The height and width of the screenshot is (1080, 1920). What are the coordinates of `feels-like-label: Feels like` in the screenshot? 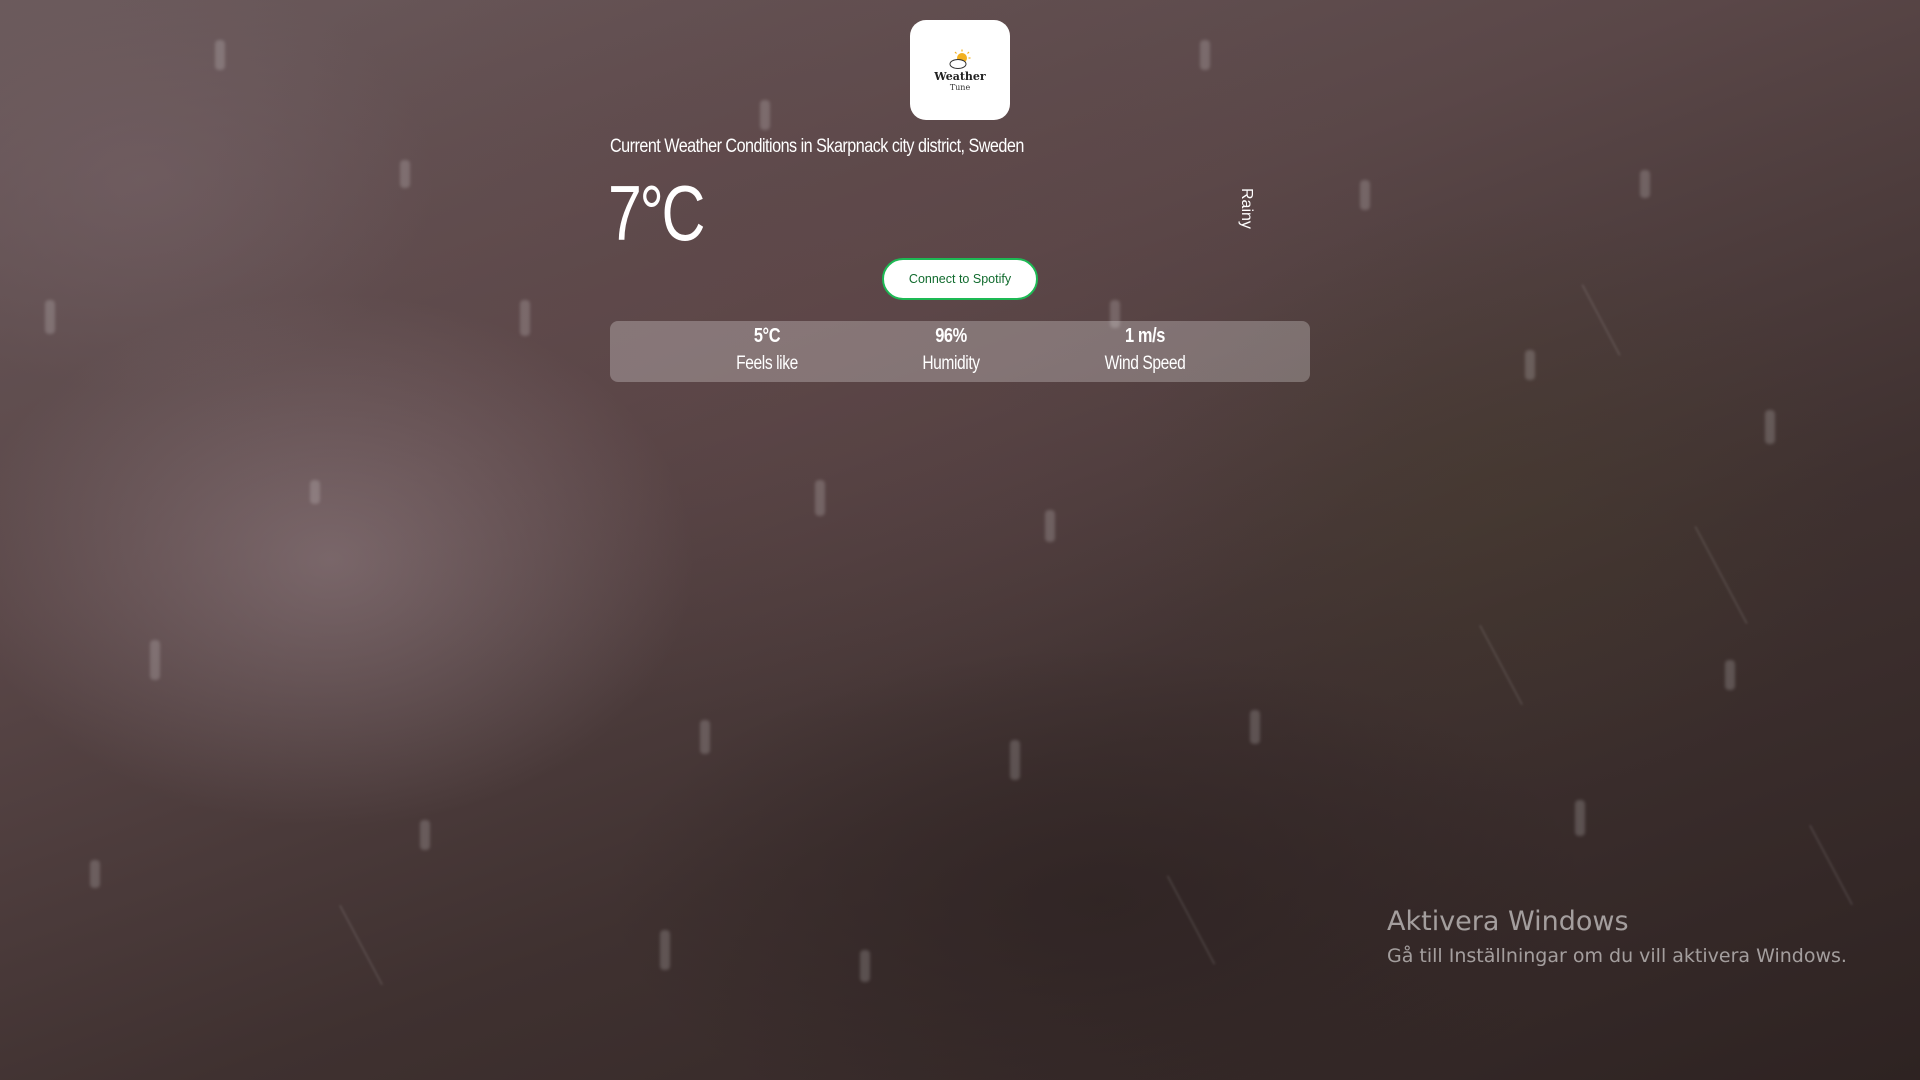 It's located at (767, 363).